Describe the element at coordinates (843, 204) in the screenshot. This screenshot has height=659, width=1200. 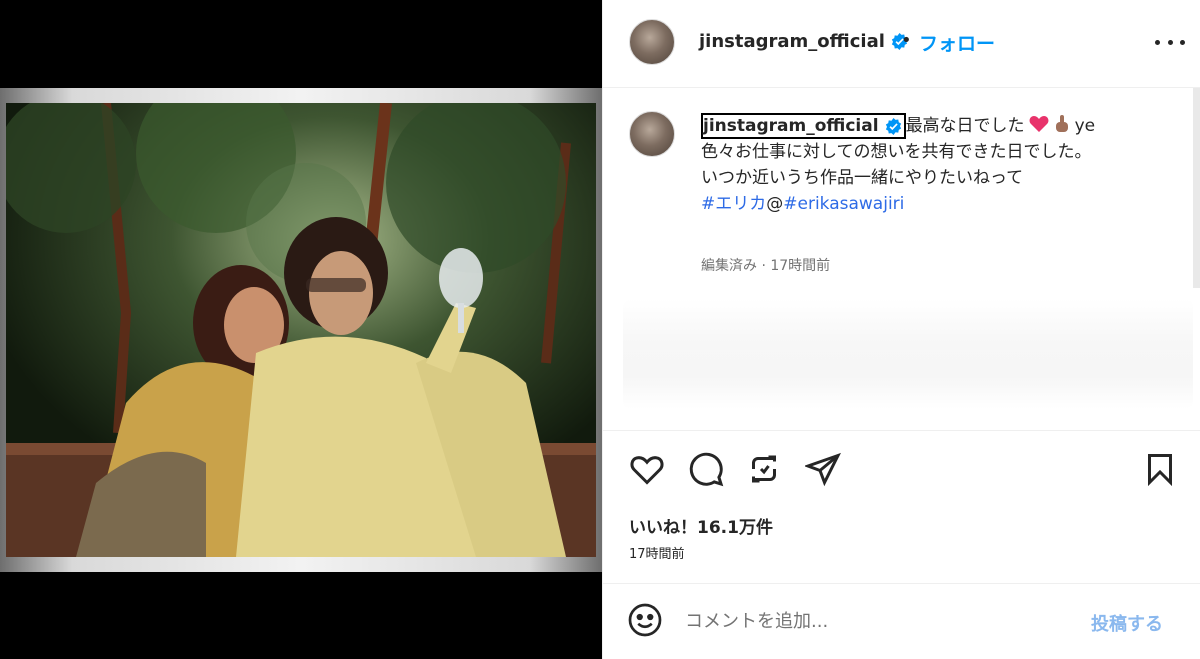
I see `hashtag-link-2: #erikasawajiri` at that location.